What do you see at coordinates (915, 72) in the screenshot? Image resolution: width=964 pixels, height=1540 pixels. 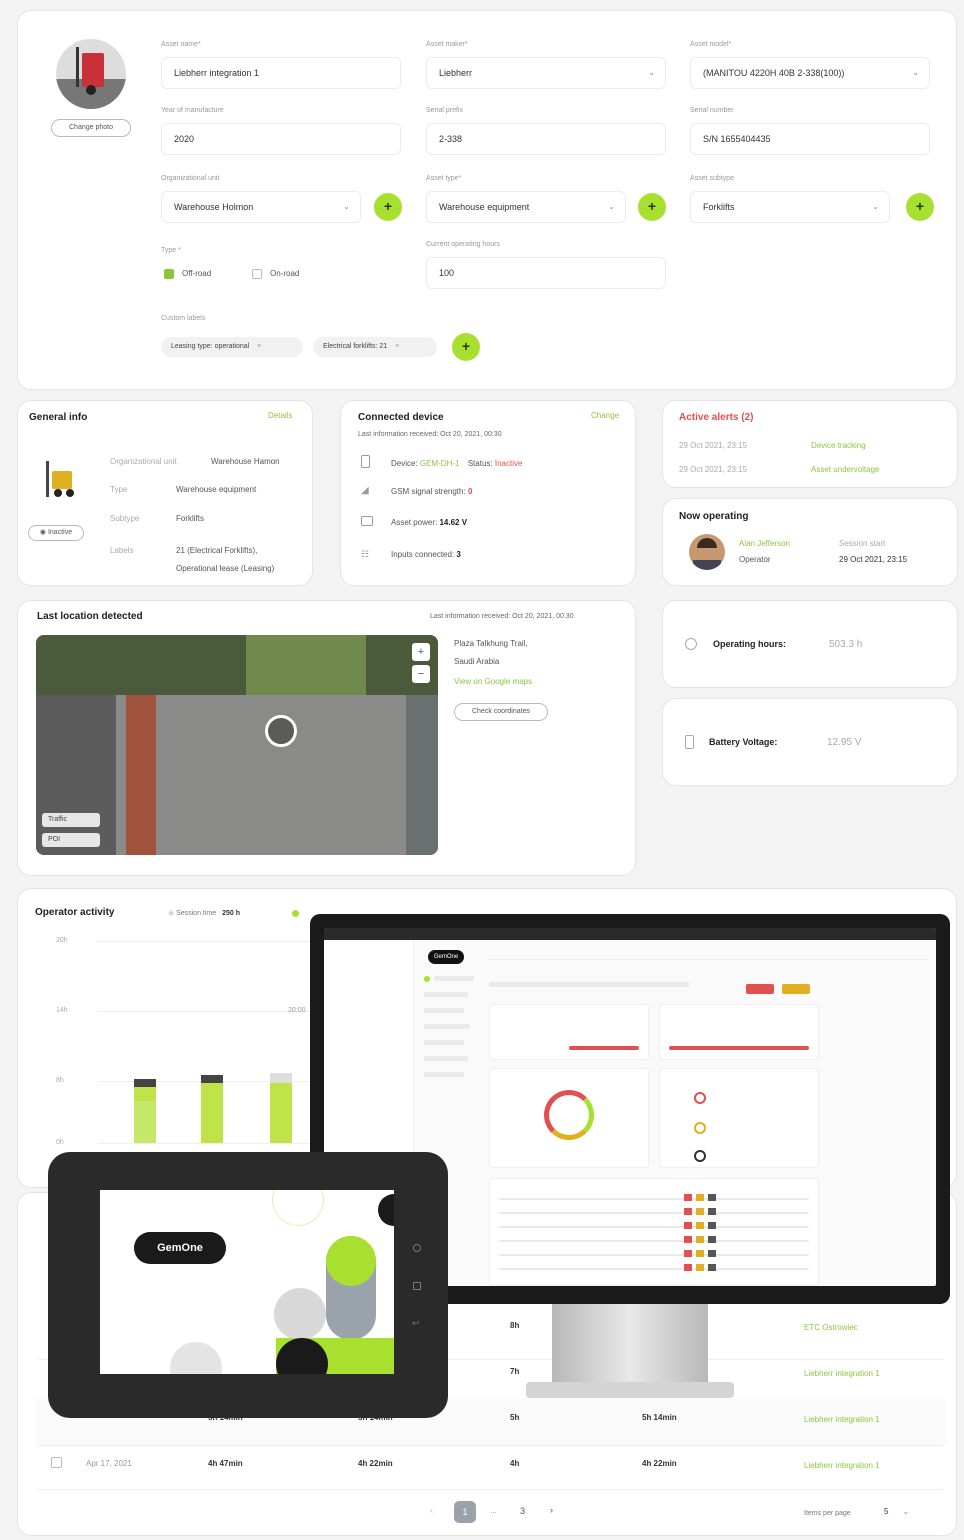 I see `chevron-down-icon: ⌄` at bounding box center [915, 72].